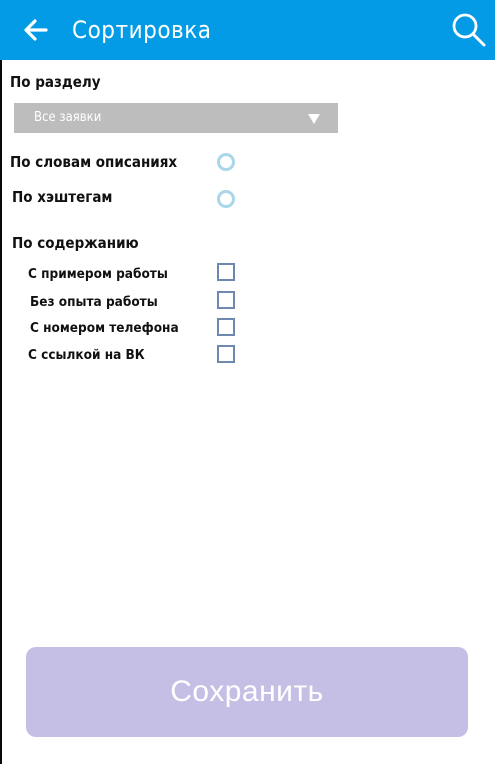  I want to click on content-item-label: Без опыта работы, so click(94, 302).